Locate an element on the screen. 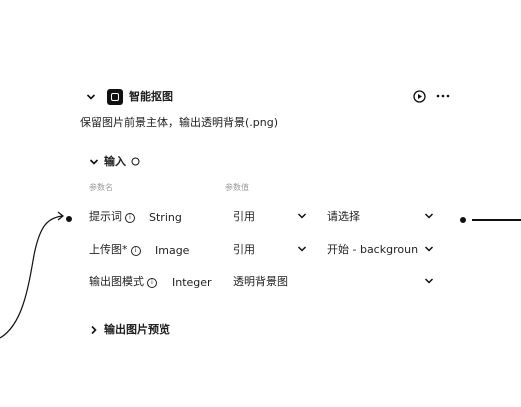 The height and width of the screenshot is (407, 521). param-row-2-name: 上传图* i is located at coordinates (115, 250).